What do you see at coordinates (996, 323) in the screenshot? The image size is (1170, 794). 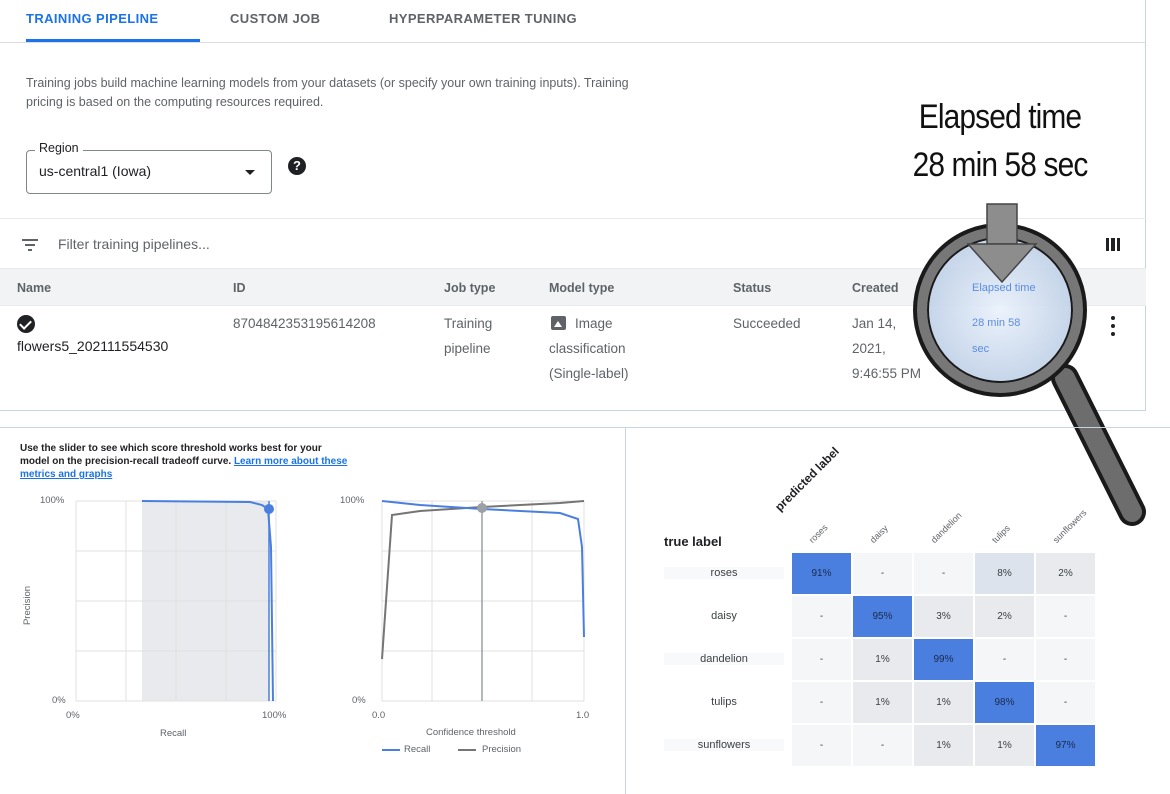 I see `lens-value-1: 28 min 58` at bounding box center [996, 323].